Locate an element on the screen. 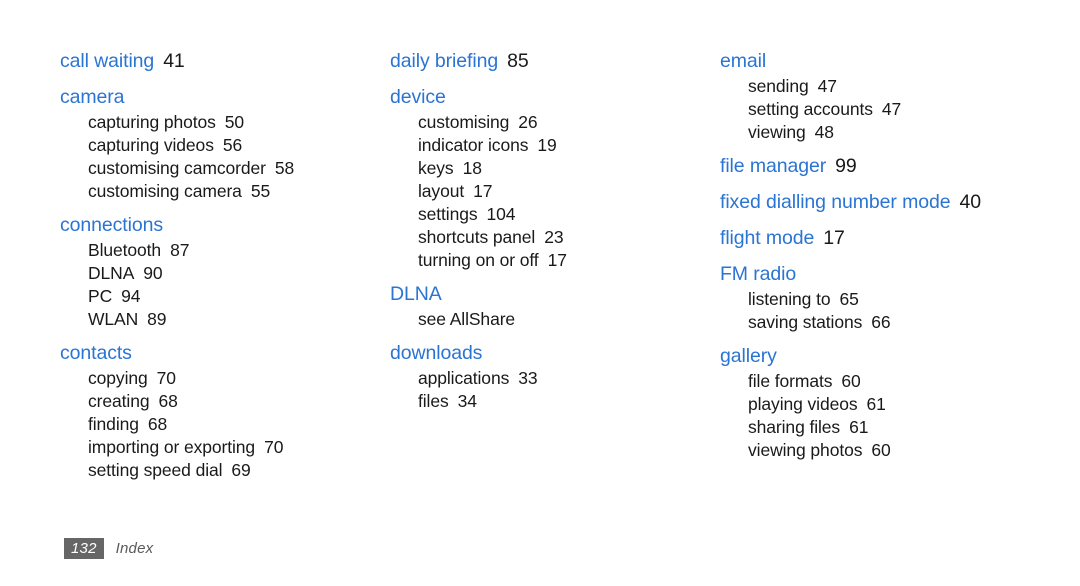 The image size is (1080, 586). index-entry-group: call waiting 41 is located at coordinates (225, 61).